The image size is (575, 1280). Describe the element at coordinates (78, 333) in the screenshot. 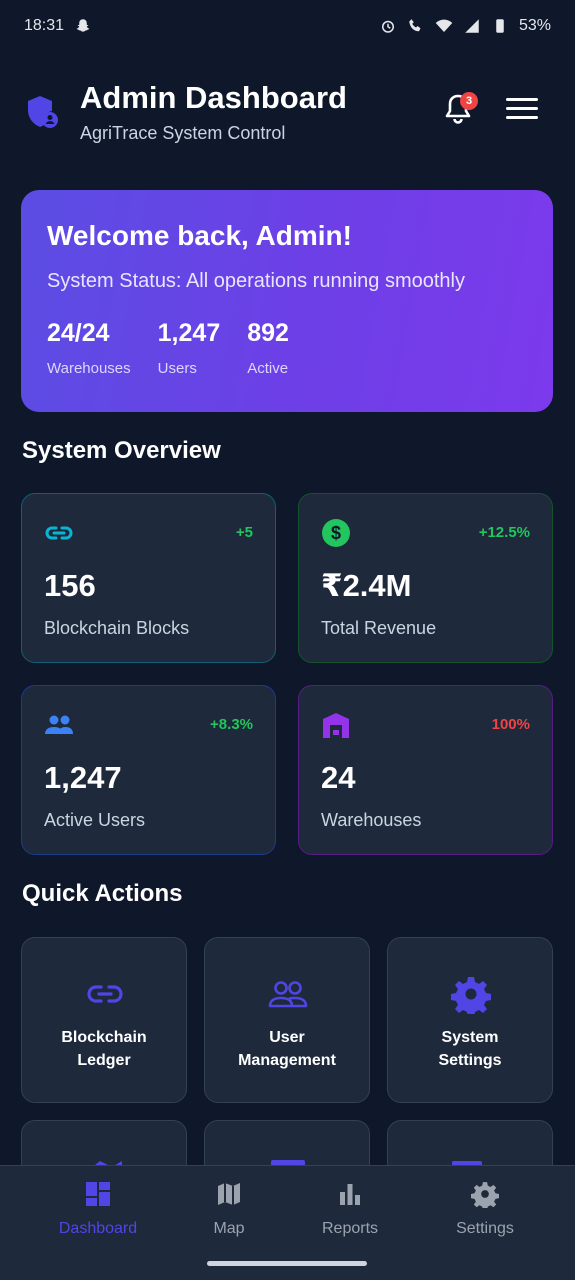

I see `stat-value: 24/24` at that location.